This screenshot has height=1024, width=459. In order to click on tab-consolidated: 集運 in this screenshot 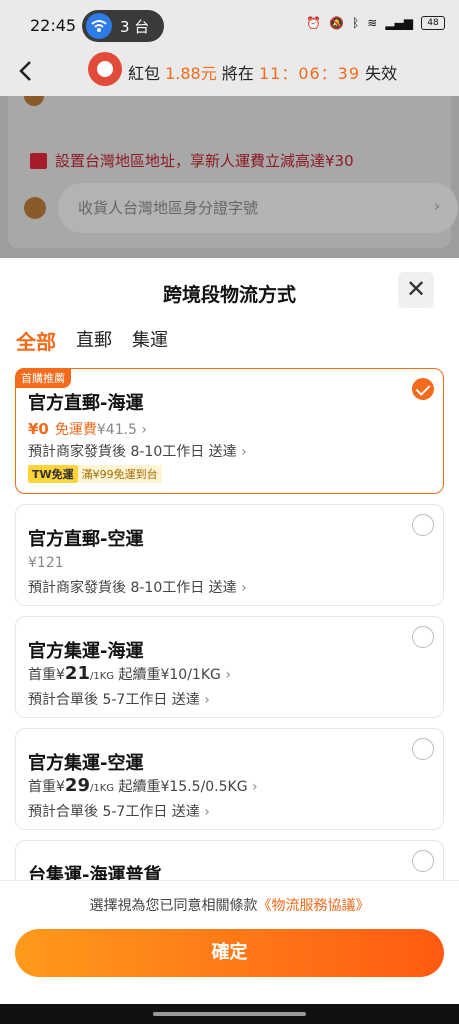, I will do `click(150, 340)`.